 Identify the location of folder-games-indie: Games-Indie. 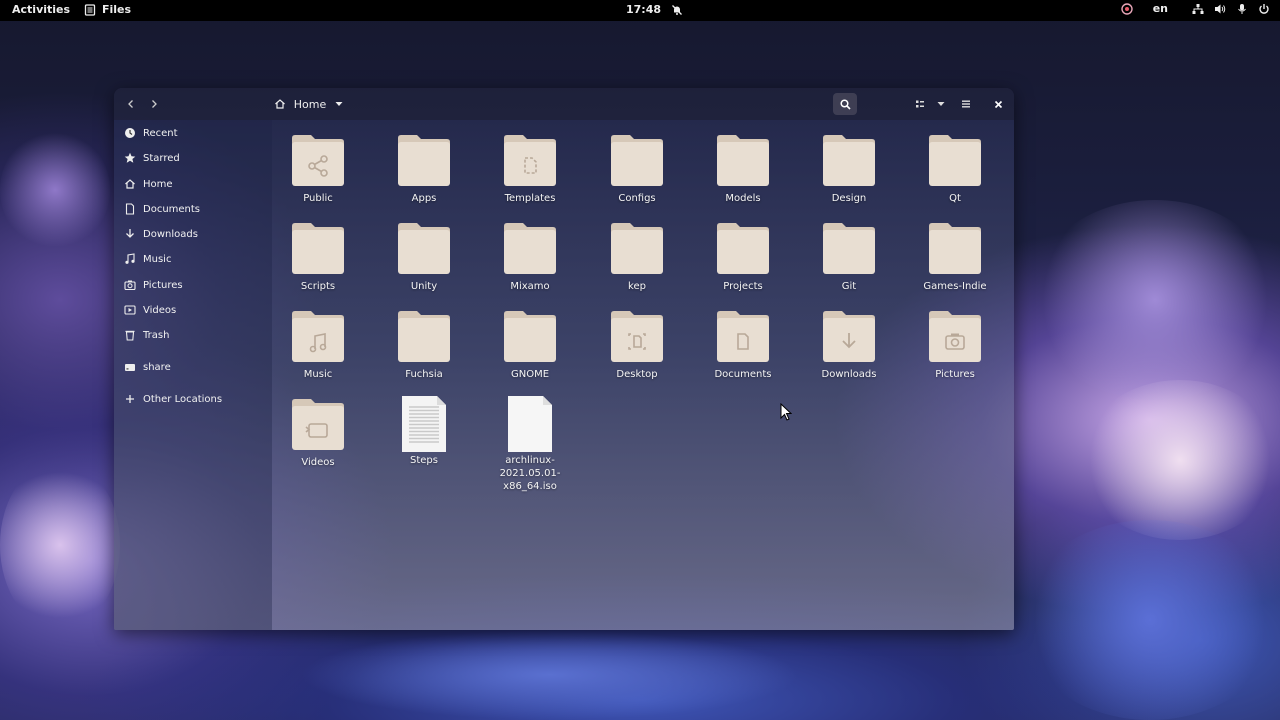
(955, 257).